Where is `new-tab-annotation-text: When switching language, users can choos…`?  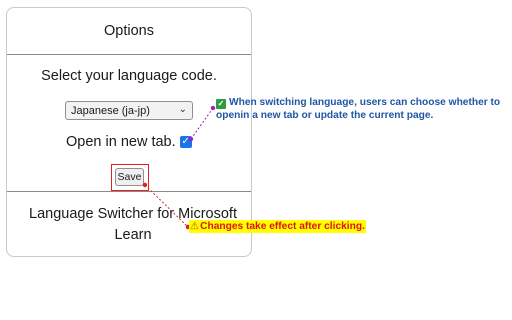
new-tab-annotation-text: When switching language, users can choos… is located at coordinates (358, 109).